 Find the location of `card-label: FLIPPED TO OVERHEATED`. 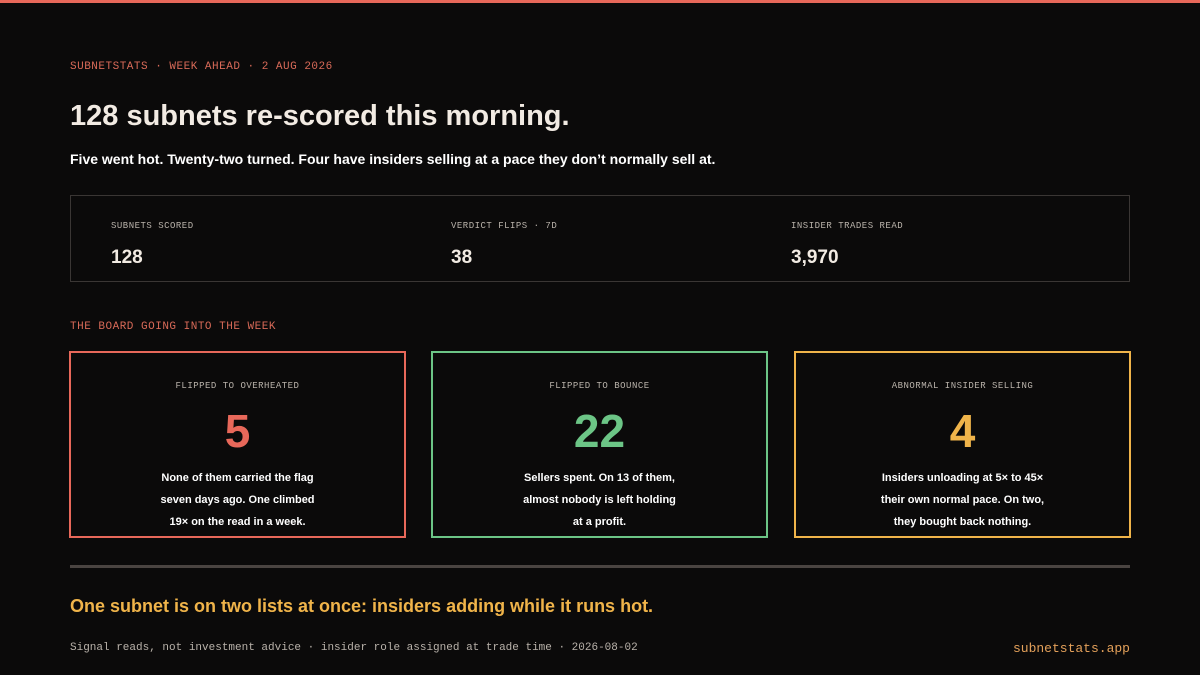

card-label: FLIPPED TO OVERHEATED is located at coordinates (237, 386).